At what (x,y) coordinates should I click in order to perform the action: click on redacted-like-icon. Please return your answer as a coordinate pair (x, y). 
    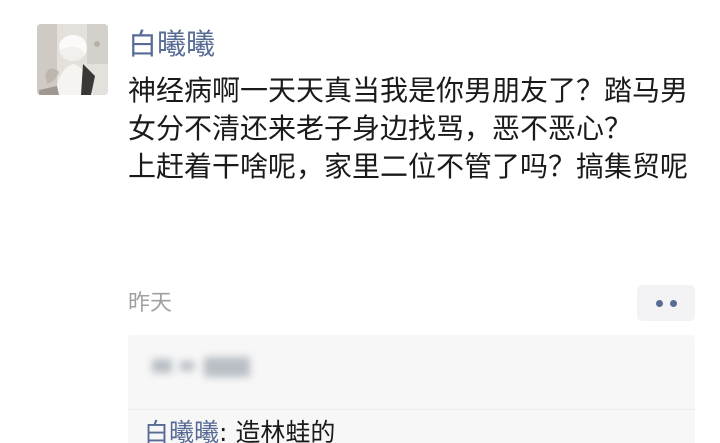
    Looking at the image, I should click on (162, 366).